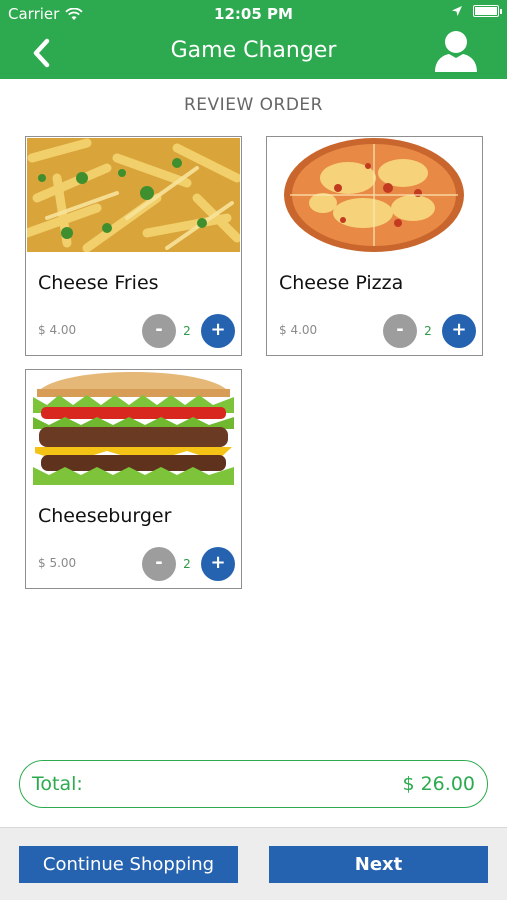 The width and height of the screenshot is (507, 900). I want to click on battery-icon, so click(487, 11).